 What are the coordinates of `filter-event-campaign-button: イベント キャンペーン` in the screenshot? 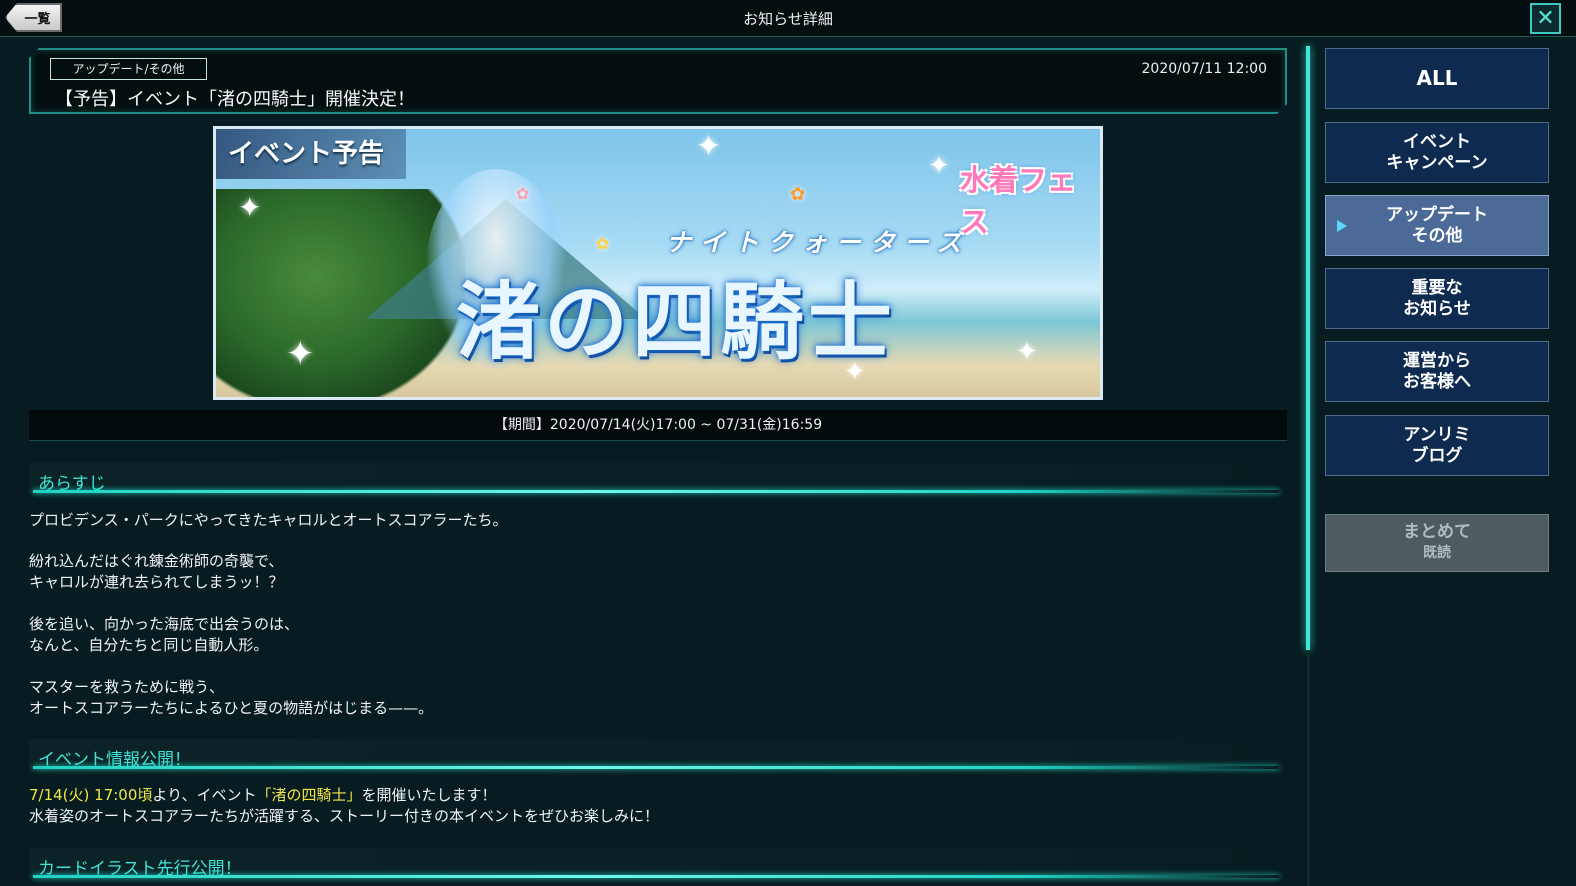 It's located at (1437, 152).